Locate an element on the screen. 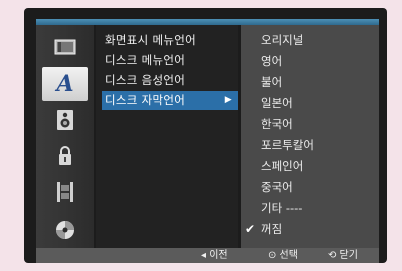 The width and height of the screenshot is (402, 271). language-icon: A is located at coordinates (65, 84).